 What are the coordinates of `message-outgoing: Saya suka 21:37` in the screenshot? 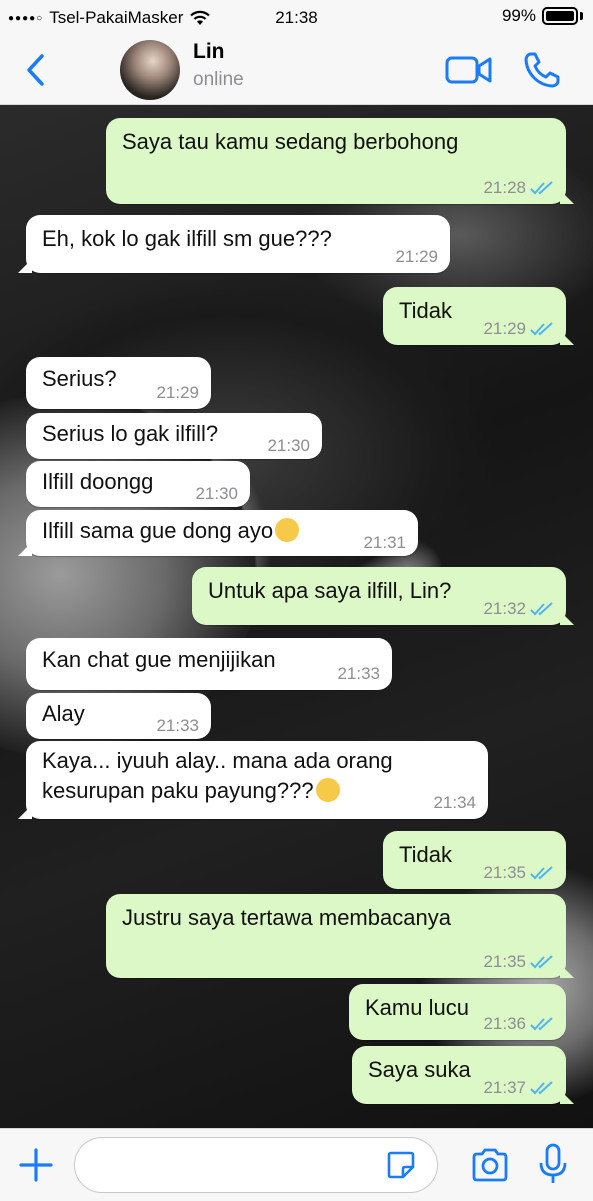 It's located at (459, 1075).